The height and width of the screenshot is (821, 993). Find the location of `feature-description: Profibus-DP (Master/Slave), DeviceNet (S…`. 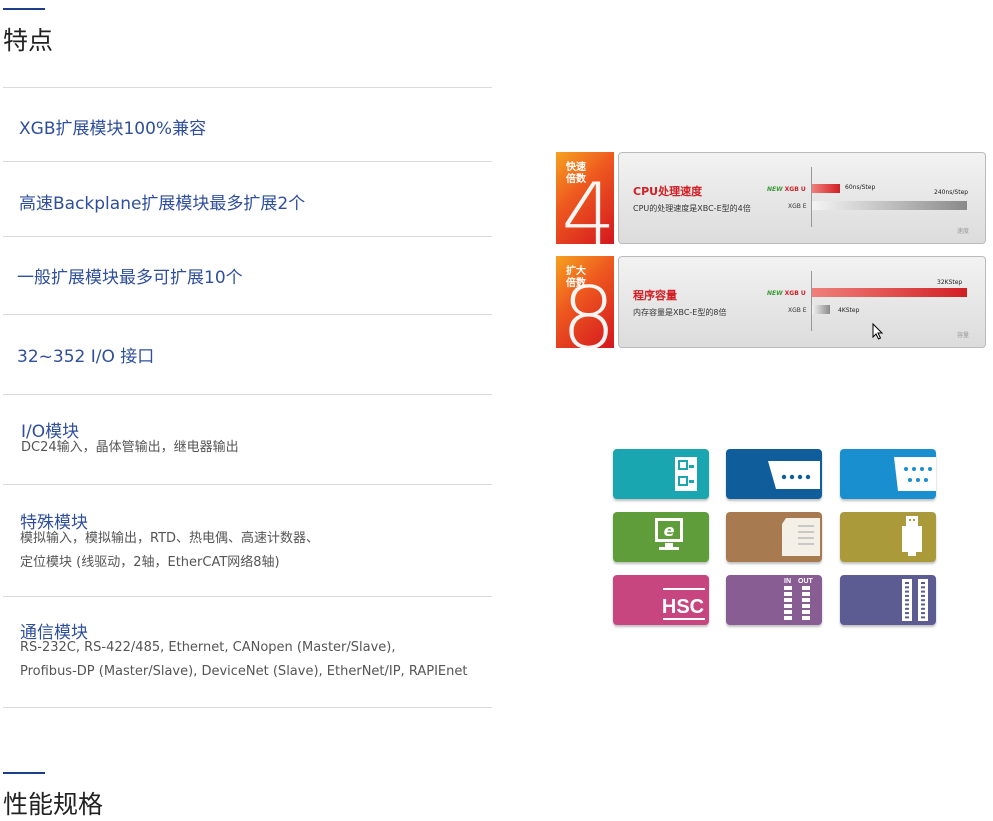

feature-description: Profibus-DP (Master/Slave), DeviceNet (S… is located at coordinates (244, 671).